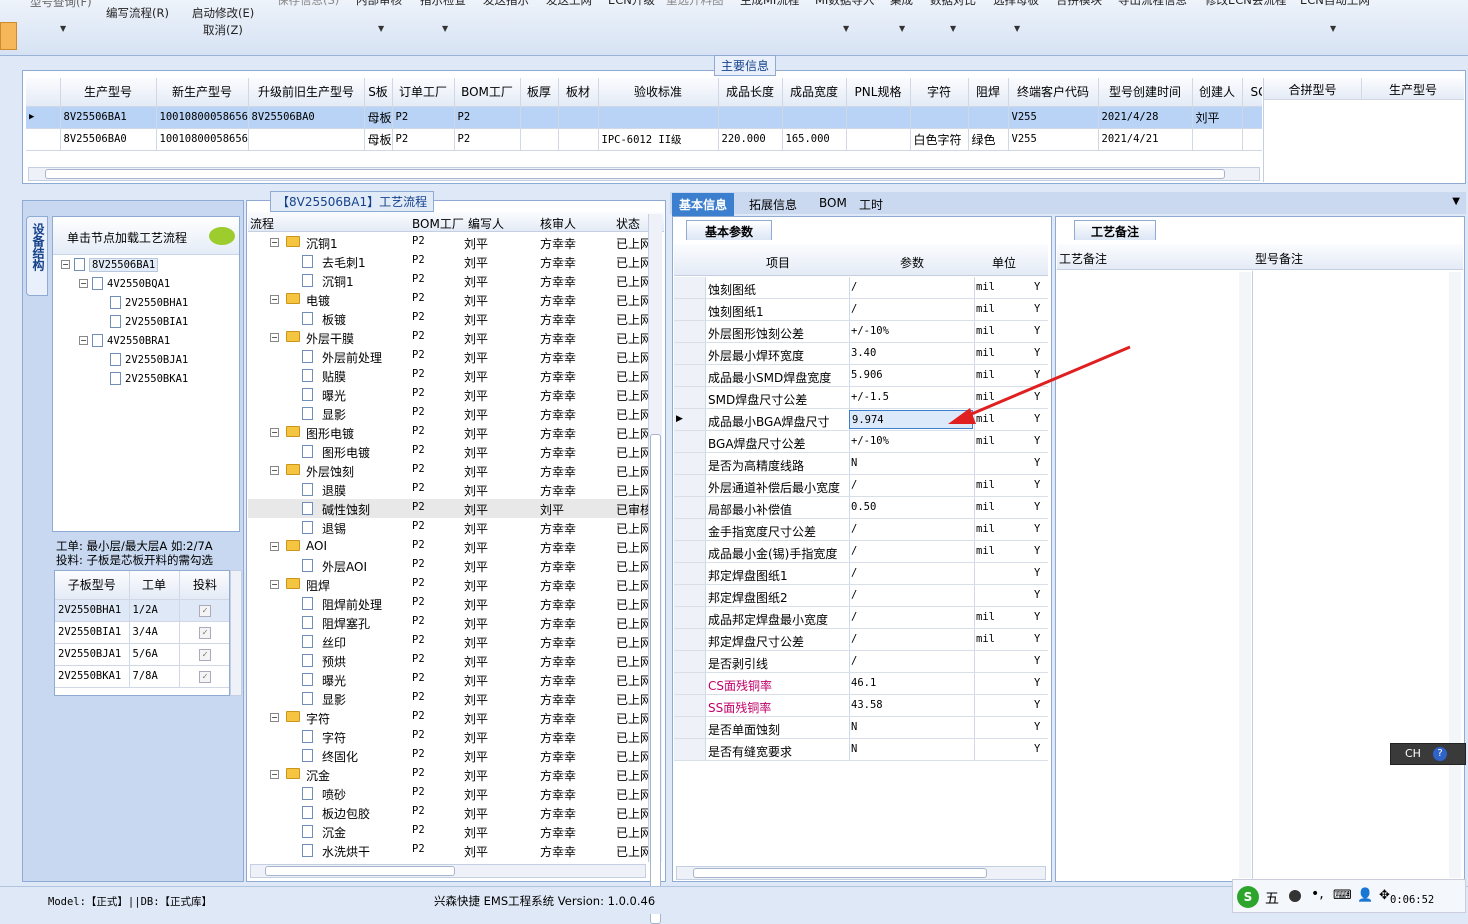 The image size is (1468, 924). I want to click on table-cell: P2, so click(423, 117).